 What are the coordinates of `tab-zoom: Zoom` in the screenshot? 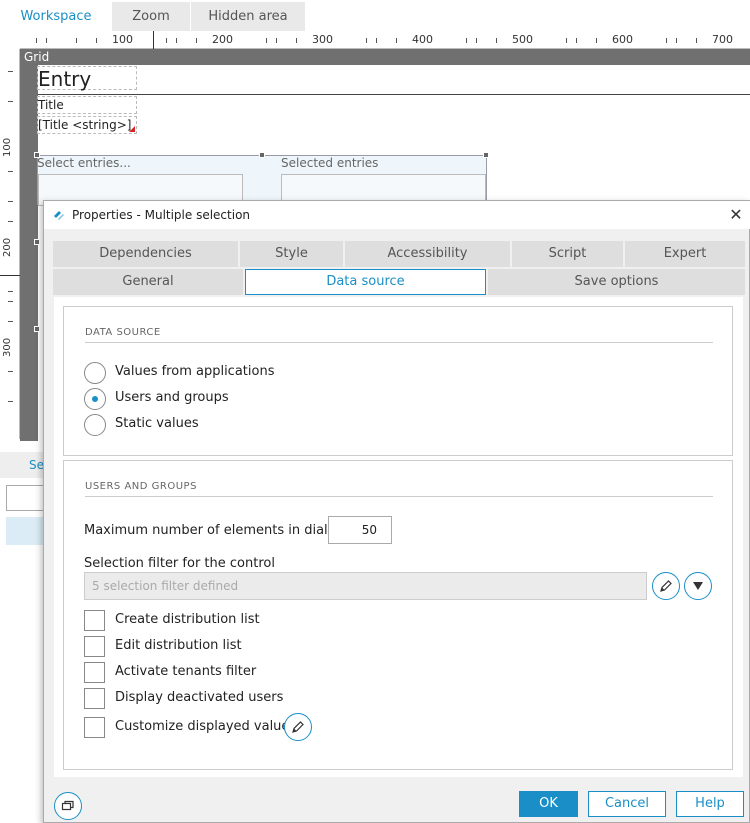 It's located at (150, 16).